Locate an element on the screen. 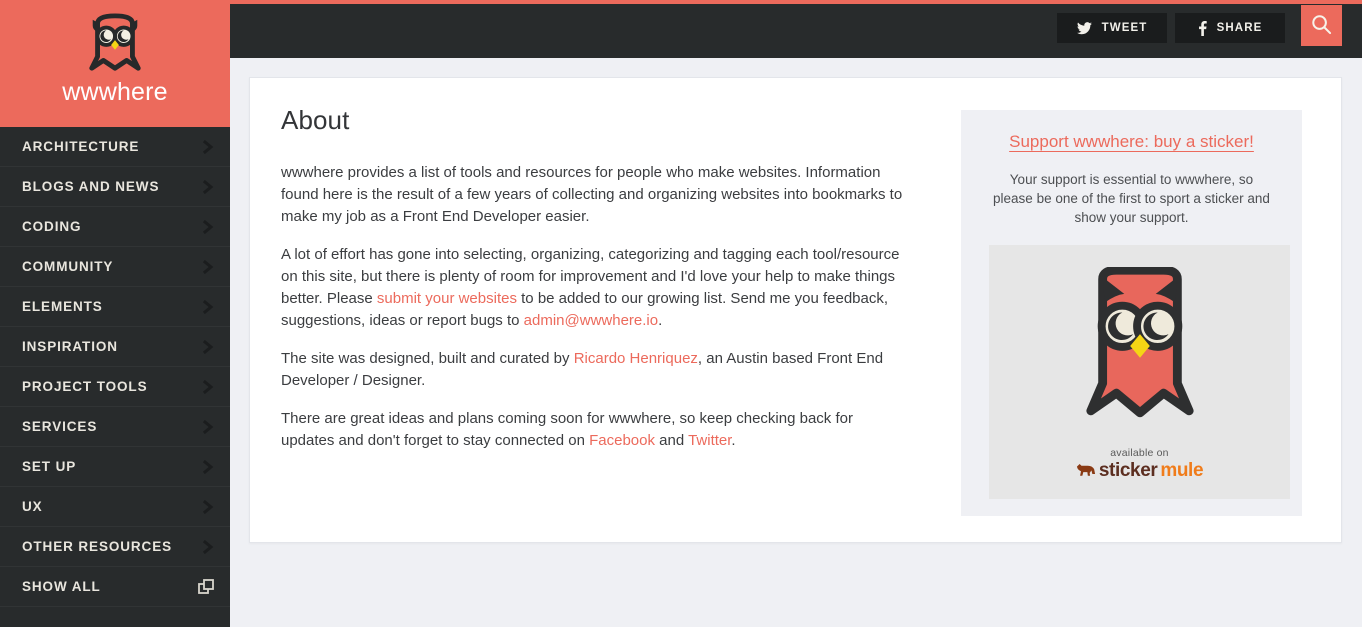 Image resolution: width=1362 pixels, height=627 pixels. brand-header: wwwhere is located at coordinates (115, 63).